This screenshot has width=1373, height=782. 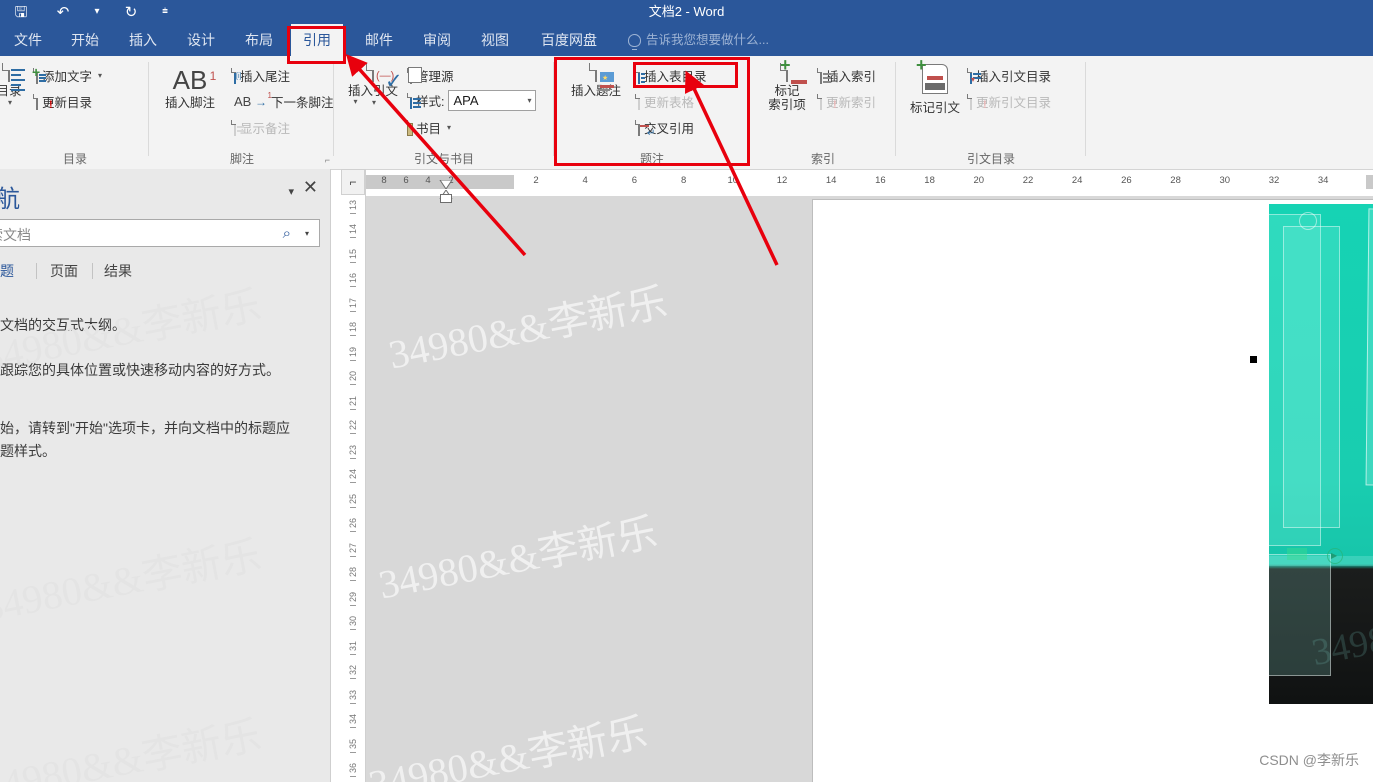 What do you see at coordinates (239, 127) in the screenshot?
I see `show-notes-icon` at bounding box center [239, 127].